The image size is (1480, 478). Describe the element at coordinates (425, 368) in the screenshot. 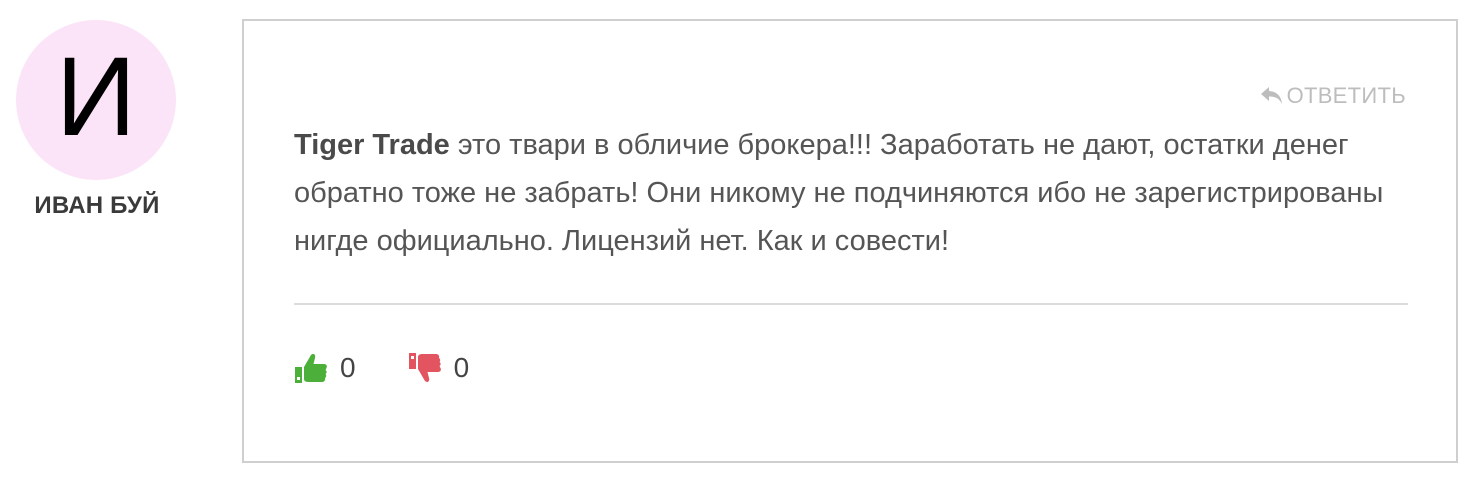

I see `thumbs-down-icon` at that location.